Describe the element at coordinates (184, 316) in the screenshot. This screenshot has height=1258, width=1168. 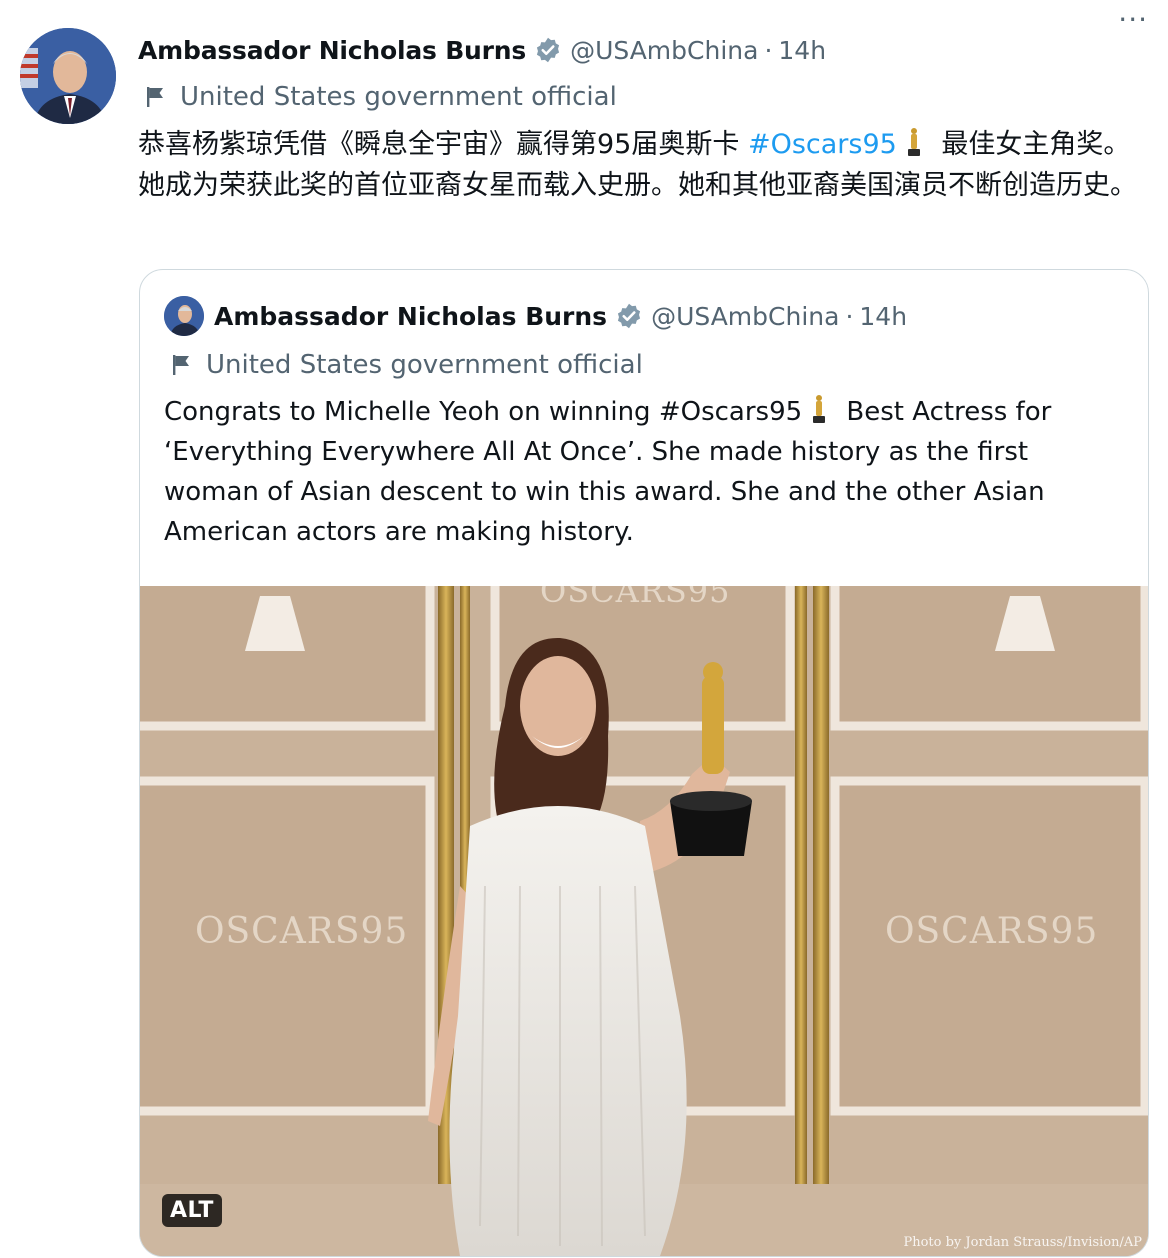
I see `quoted-author-avatar` at that location.